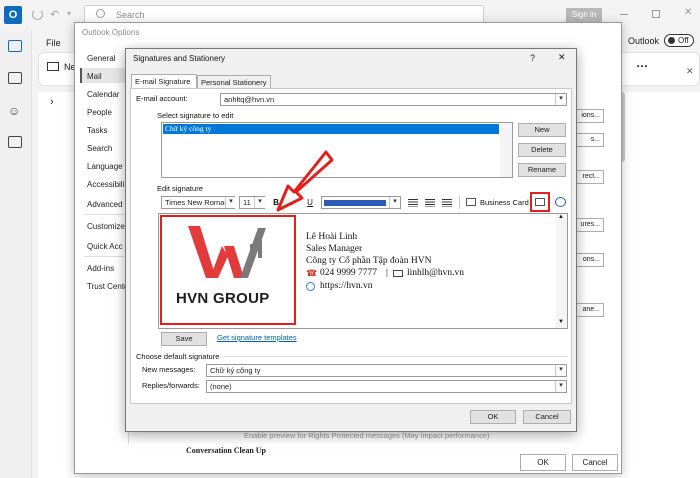  Describe the element at coordinates (162, 98) in the screenshot. I see `email-account-label: E-mail account:` at that location.